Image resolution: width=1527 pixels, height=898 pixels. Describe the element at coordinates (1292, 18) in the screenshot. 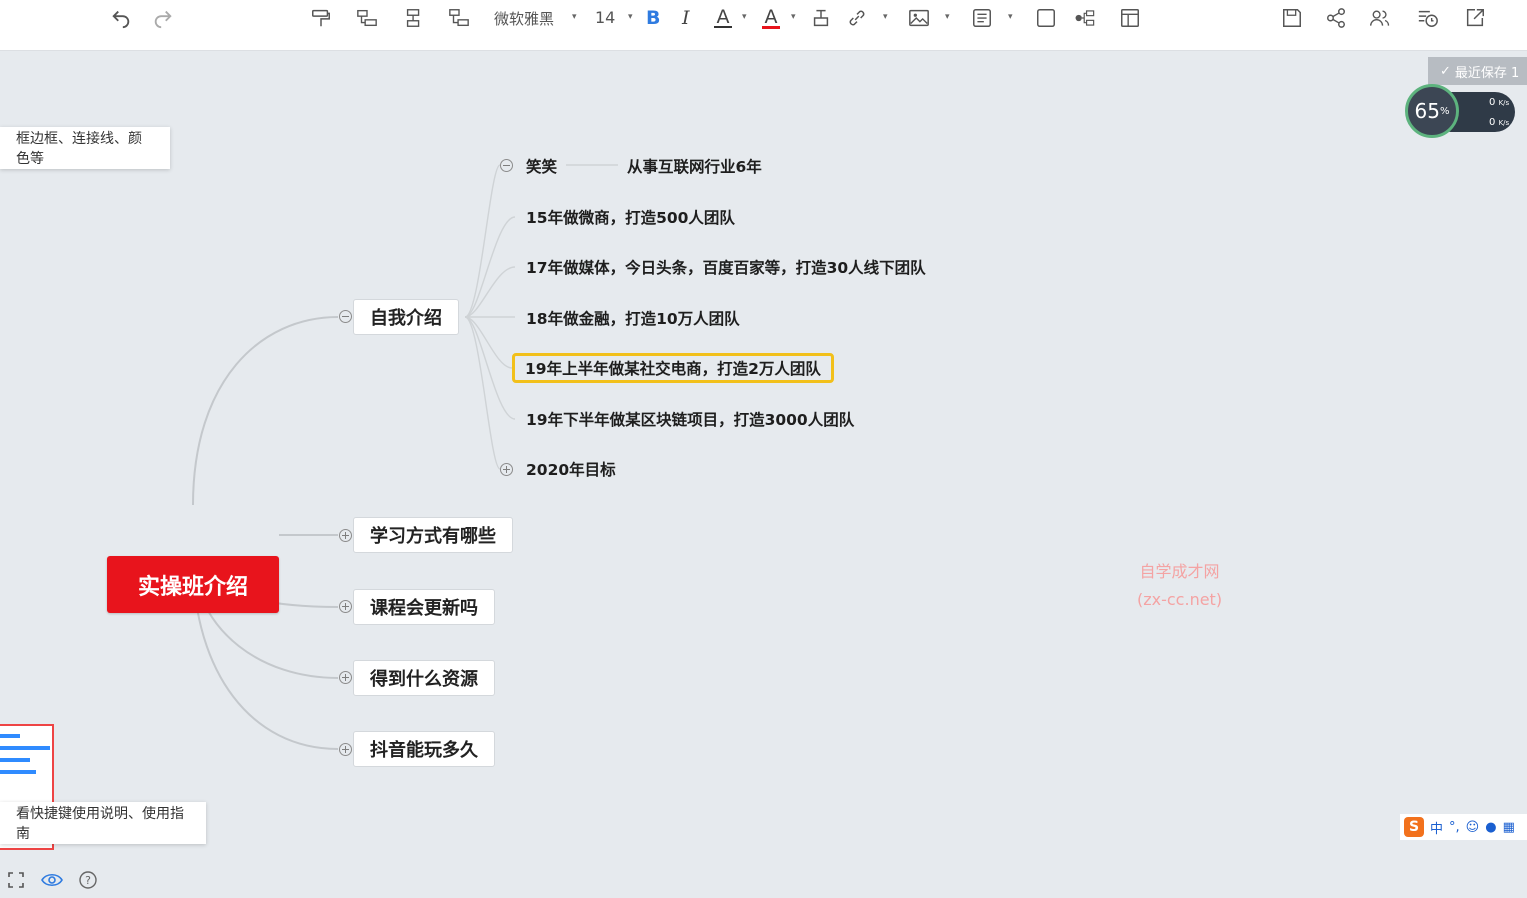

I see `save-icon` at that location.